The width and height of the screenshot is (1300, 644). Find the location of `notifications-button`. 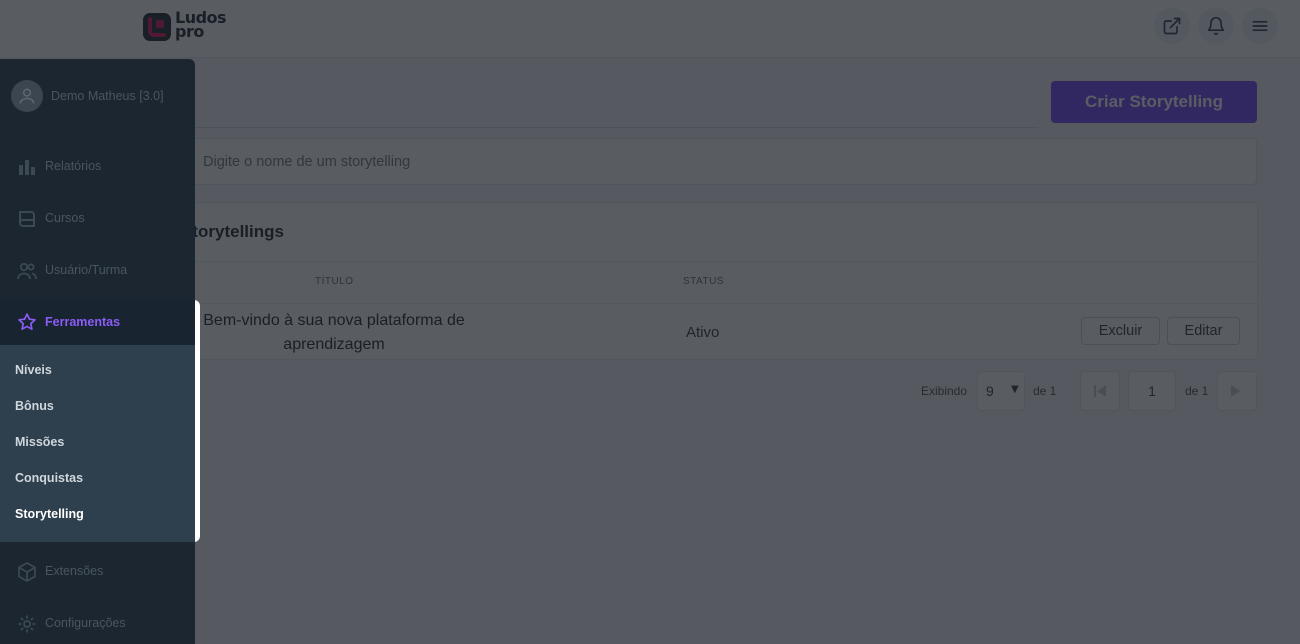

notifications-button is located at coordinates (1216, 26).